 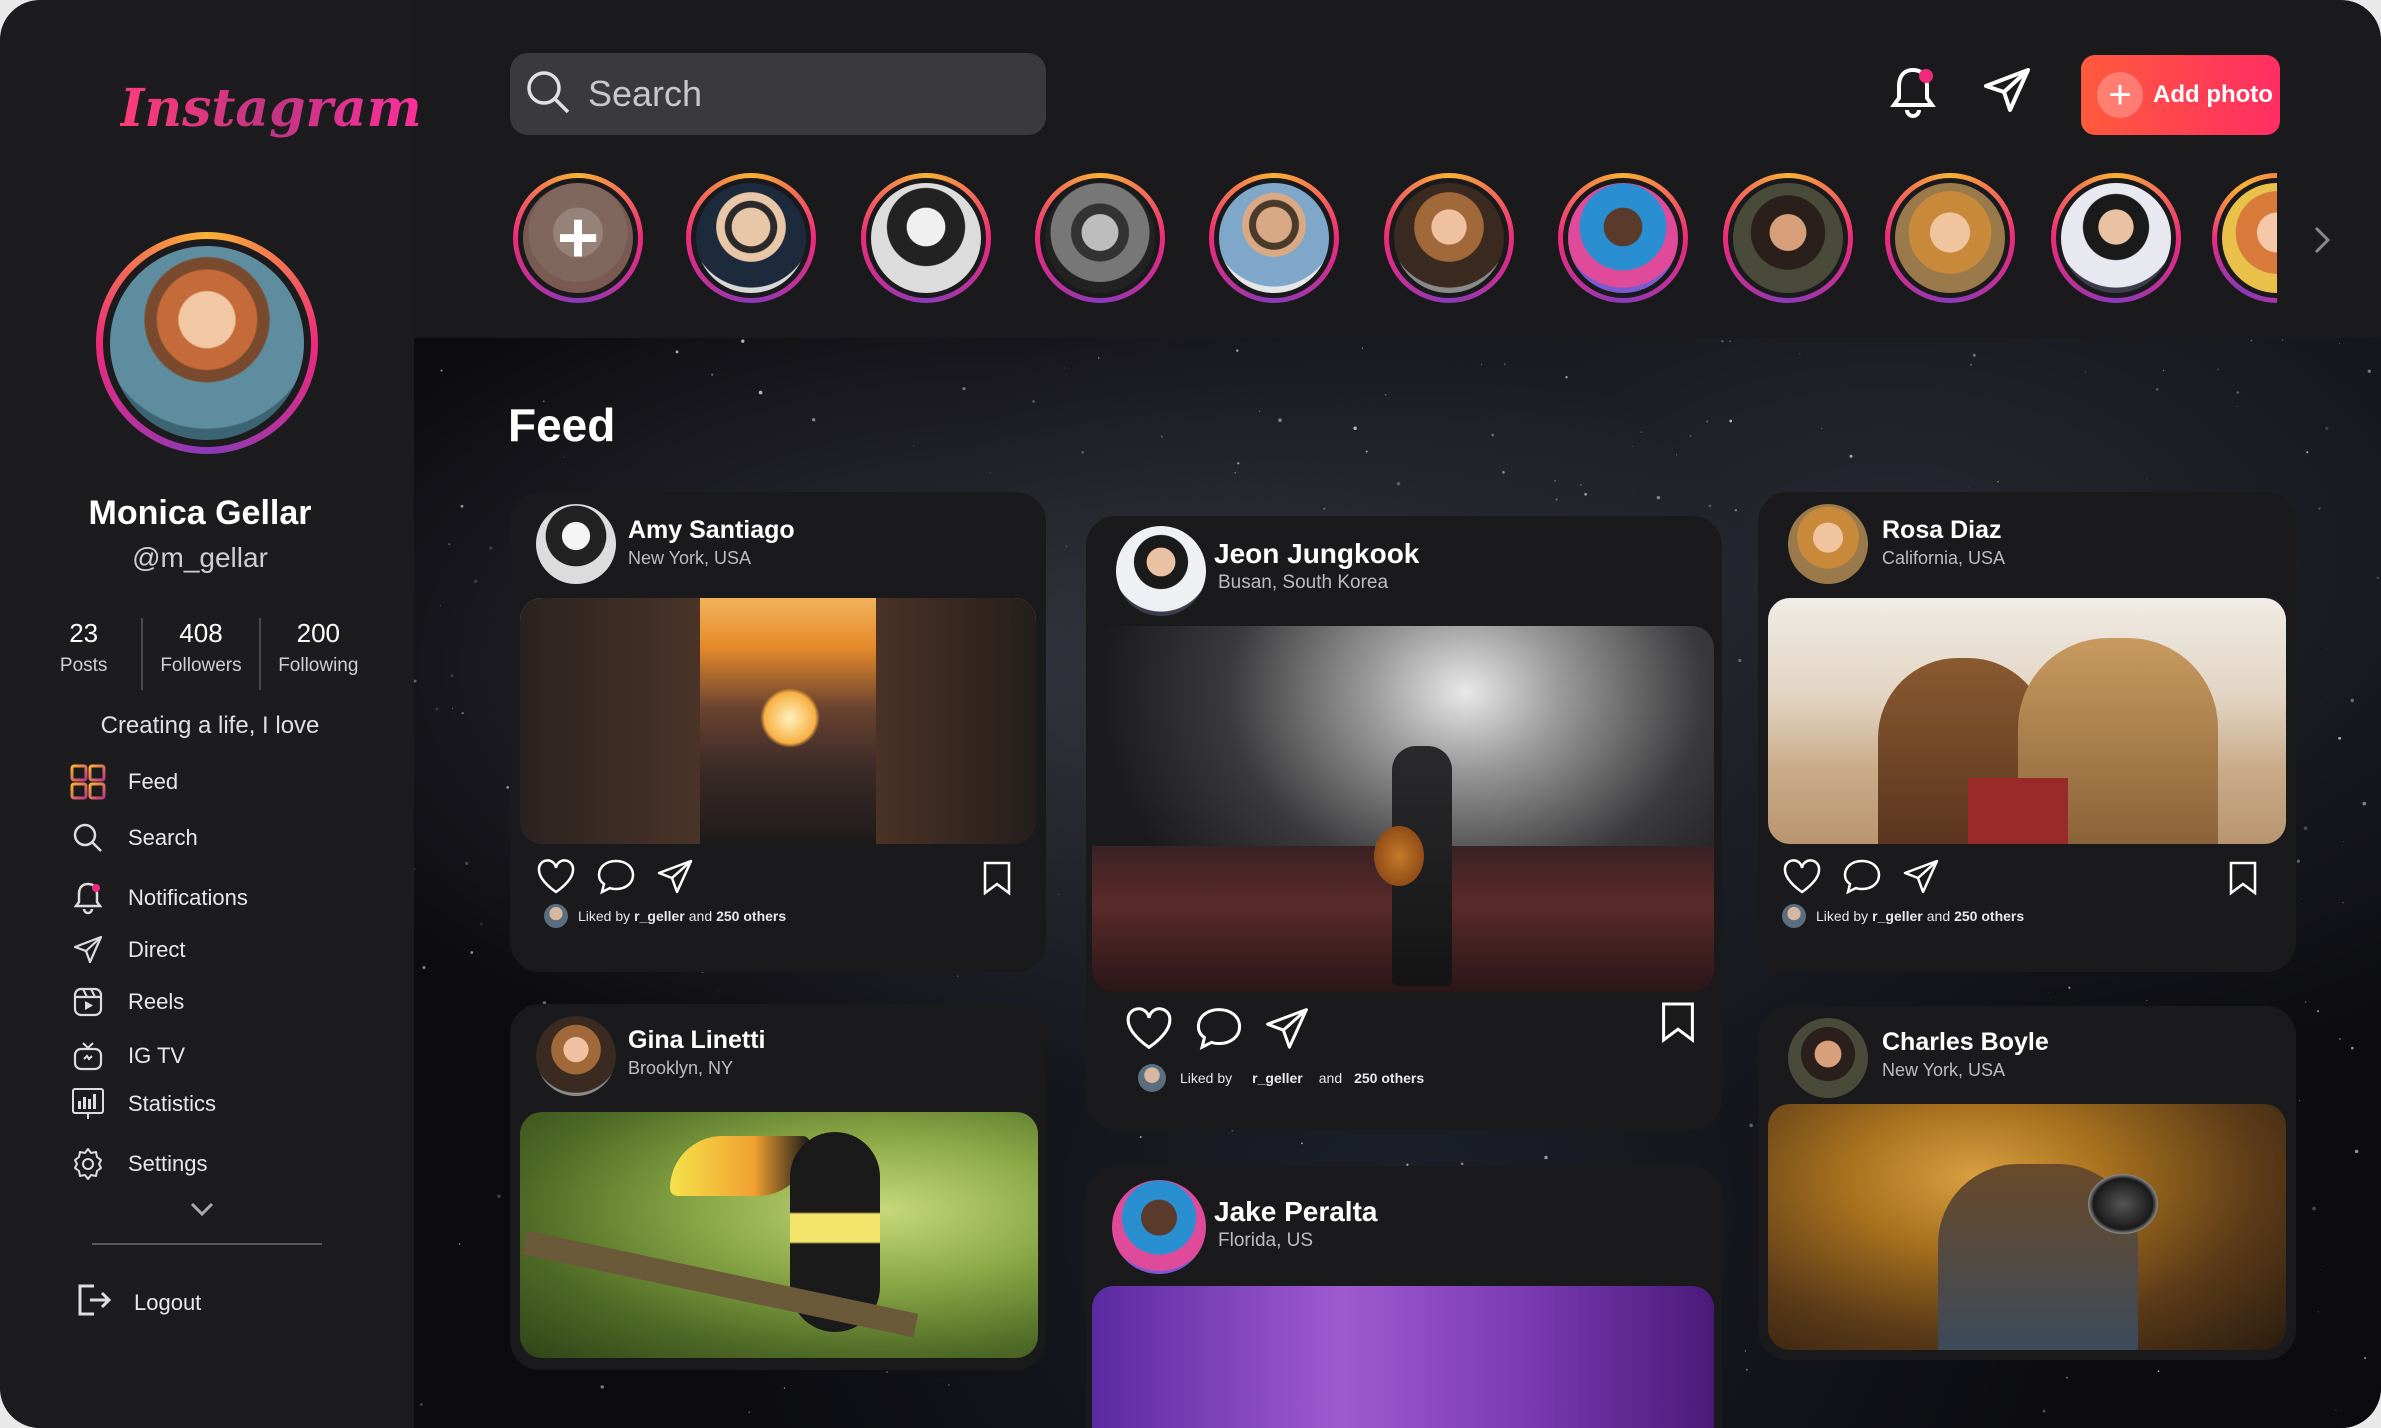 I want to click on search-bar, so click(x=778, y=94).